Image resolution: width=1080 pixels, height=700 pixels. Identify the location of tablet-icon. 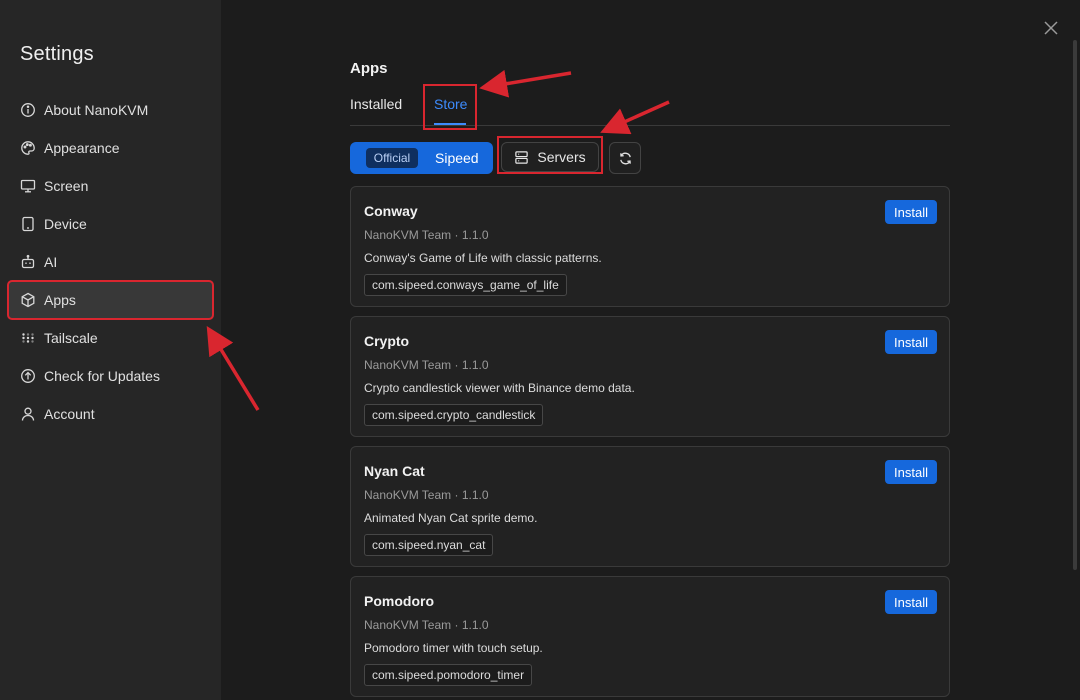
(28, 224).